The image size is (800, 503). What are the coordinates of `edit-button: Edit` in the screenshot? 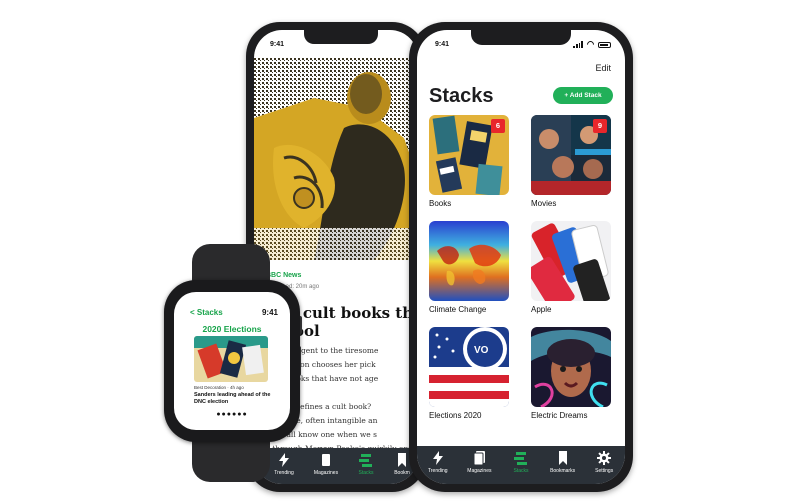 It's located at (603, 68).